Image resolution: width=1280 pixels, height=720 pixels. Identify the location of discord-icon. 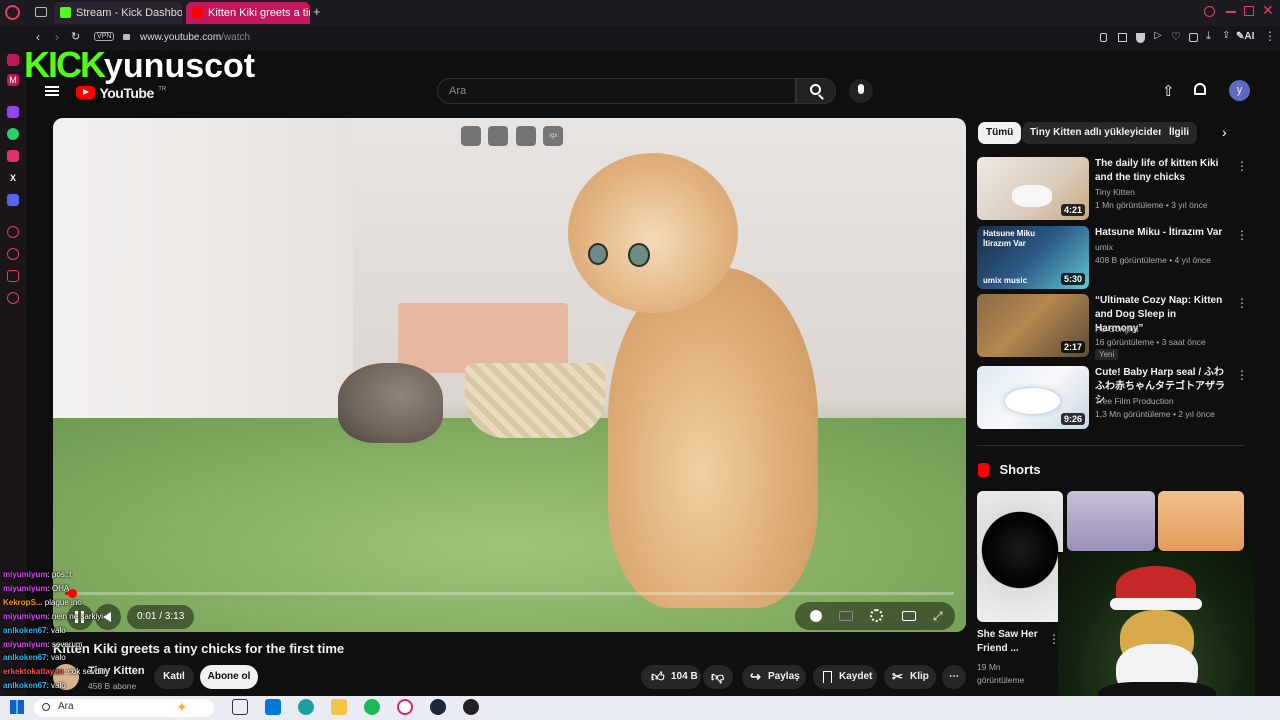
(13, 200).